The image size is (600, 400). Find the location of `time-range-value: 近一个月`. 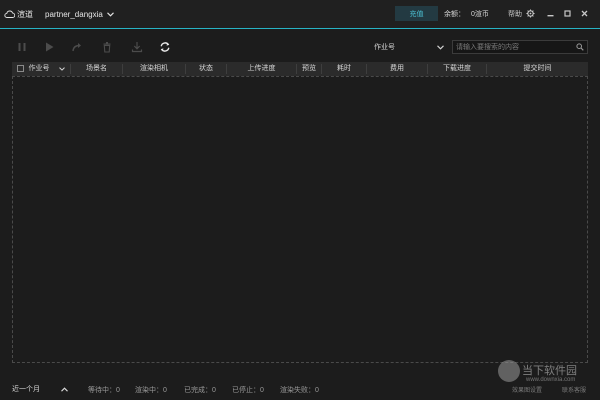

time-range-value: 近一个月 is located at coordinates (26, 389).